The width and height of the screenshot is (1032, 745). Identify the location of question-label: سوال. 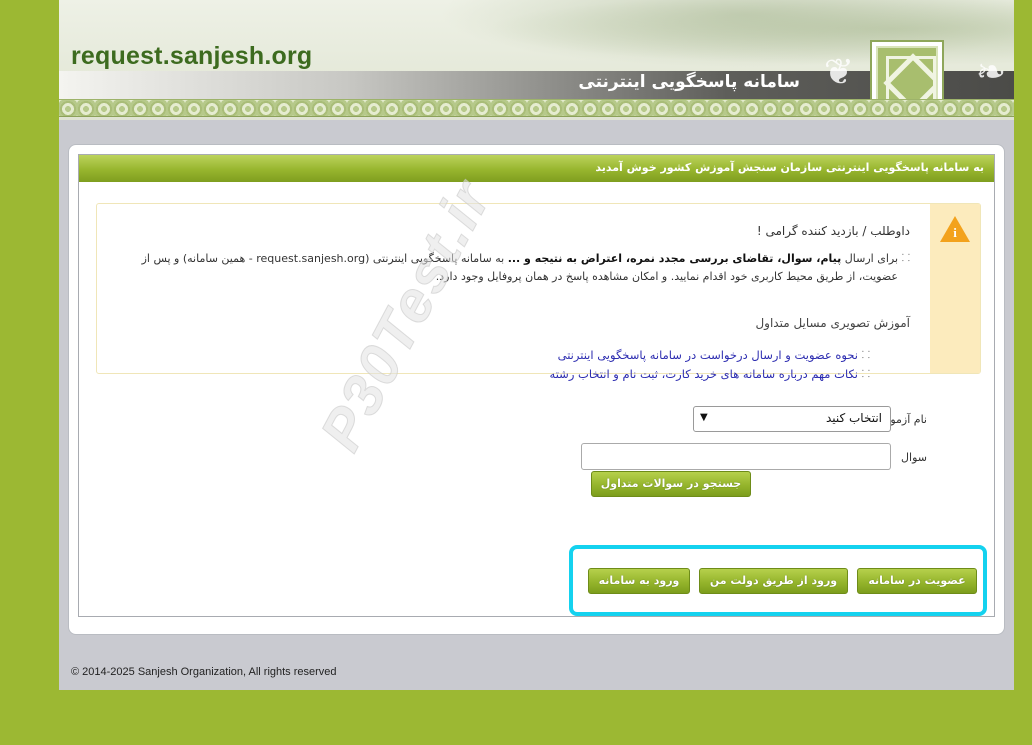
(914, 457).